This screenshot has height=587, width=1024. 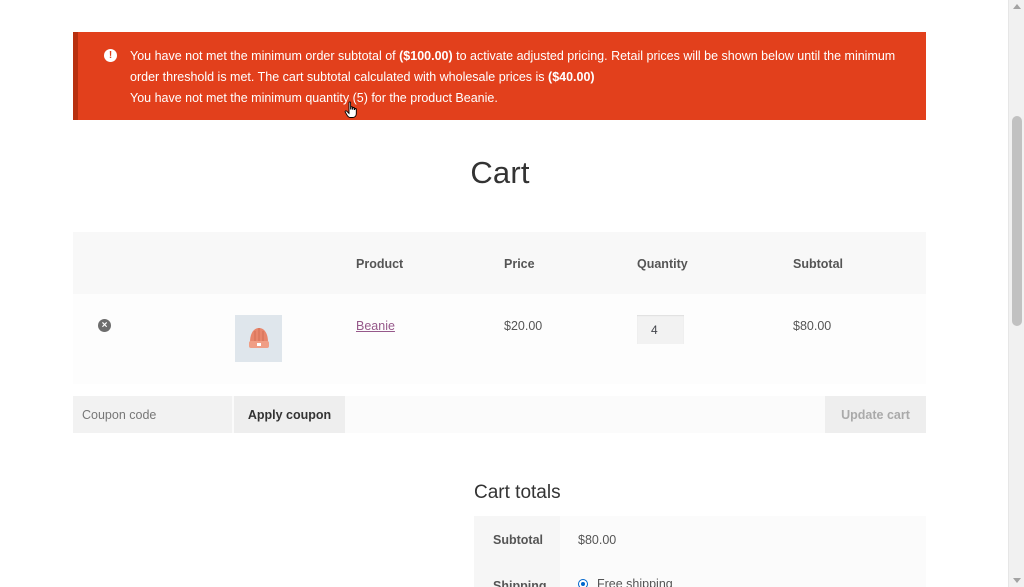 What do you see at coordinates (812, 326) in the screenshot?
I see `item-subtotal: $80.00` at bounding box center [812, 326].